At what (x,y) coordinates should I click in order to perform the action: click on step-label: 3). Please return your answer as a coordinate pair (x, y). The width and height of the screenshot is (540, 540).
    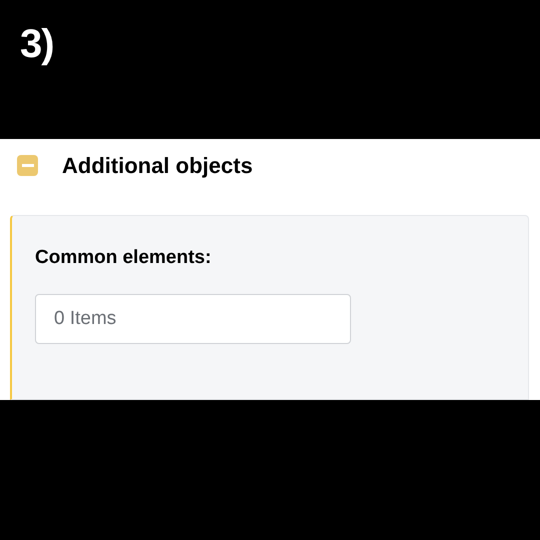
    Looking at the image, I should click on (37, 44).